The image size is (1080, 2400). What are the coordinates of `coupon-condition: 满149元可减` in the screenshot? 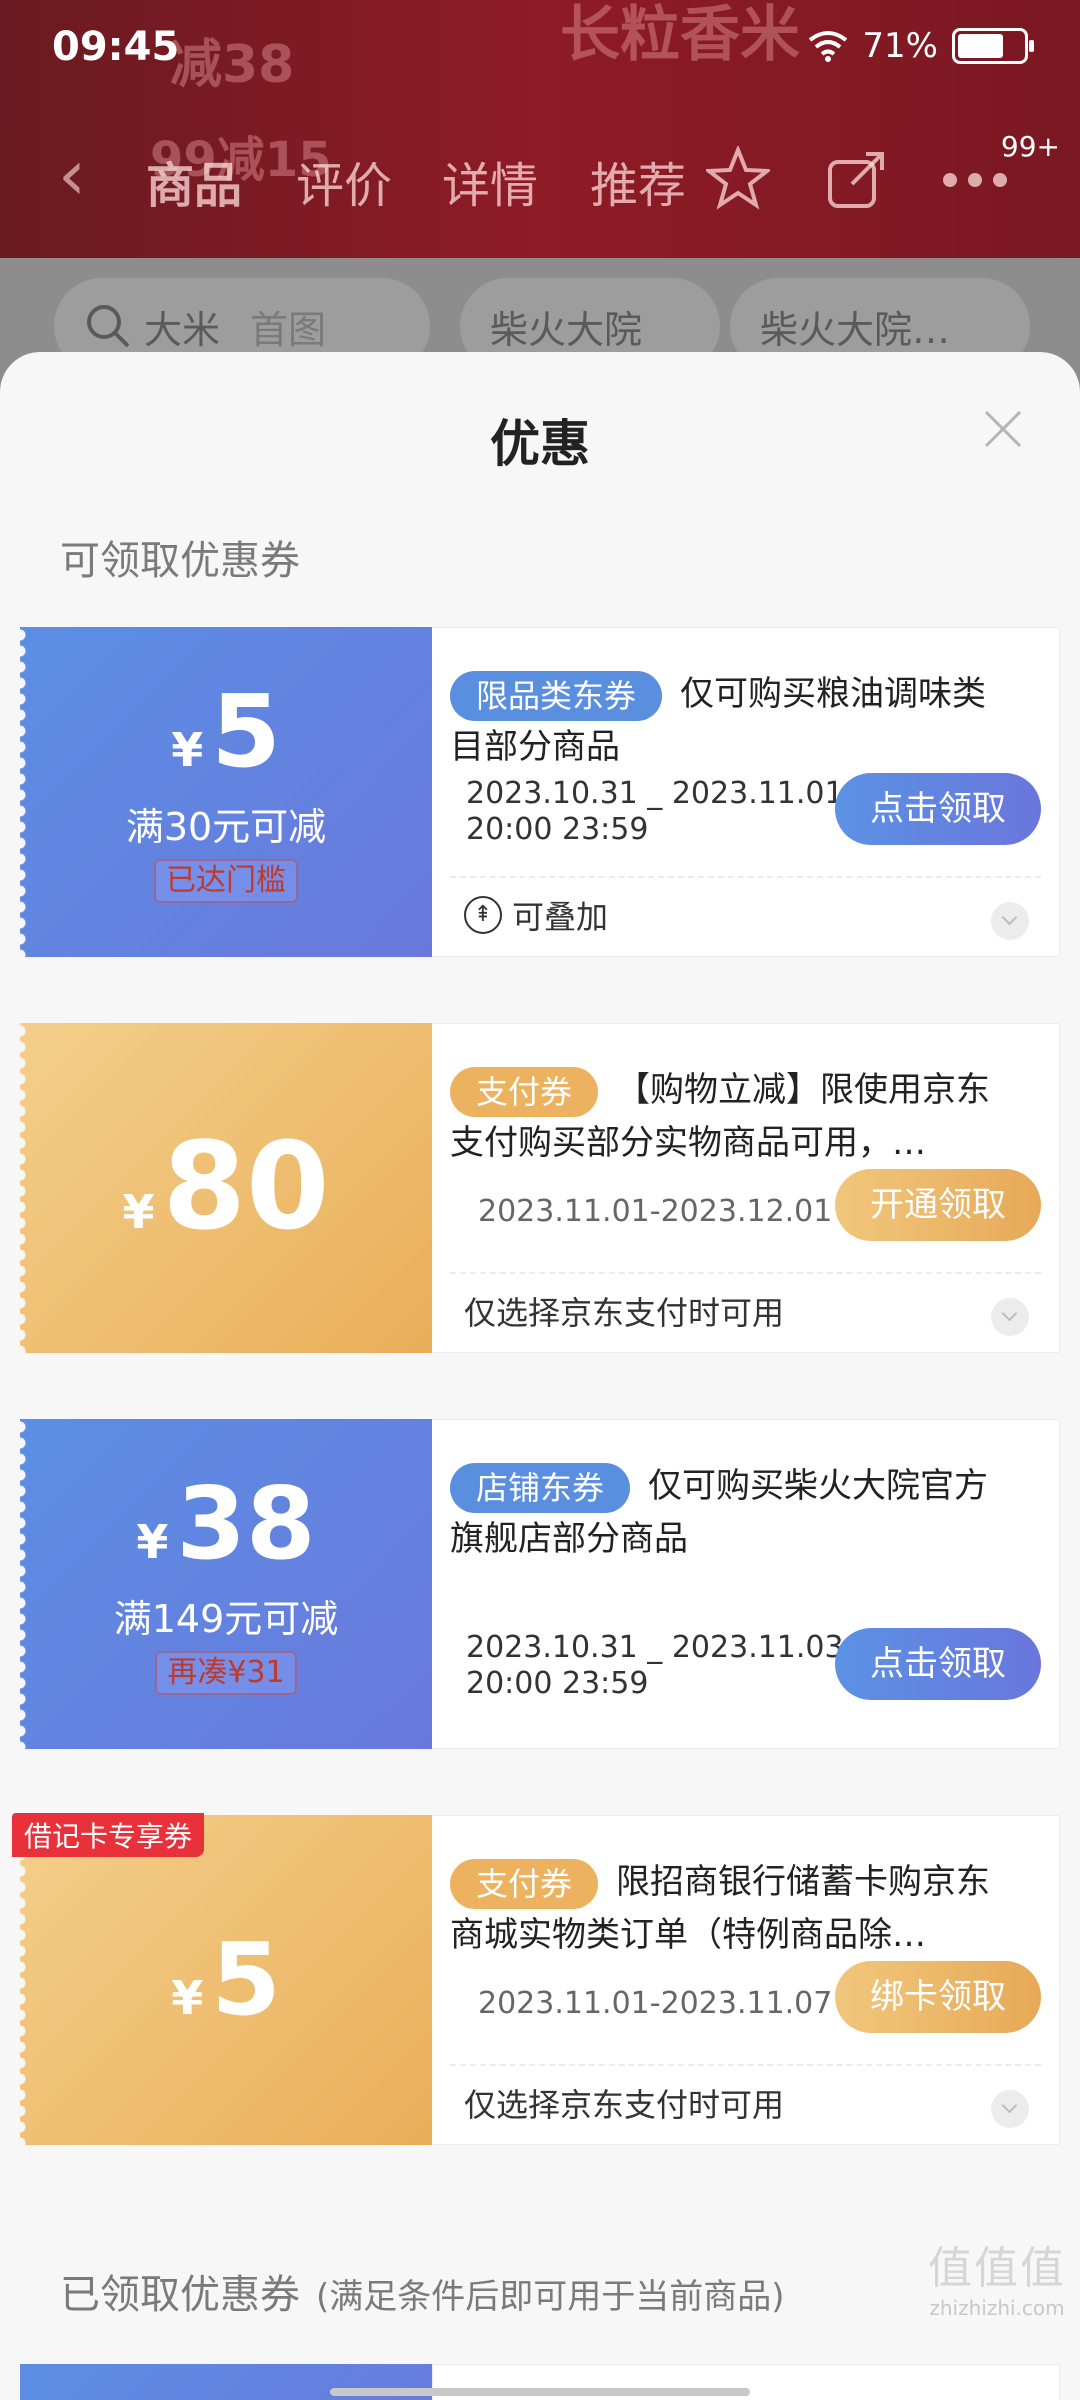 It's located at (226, 1618).